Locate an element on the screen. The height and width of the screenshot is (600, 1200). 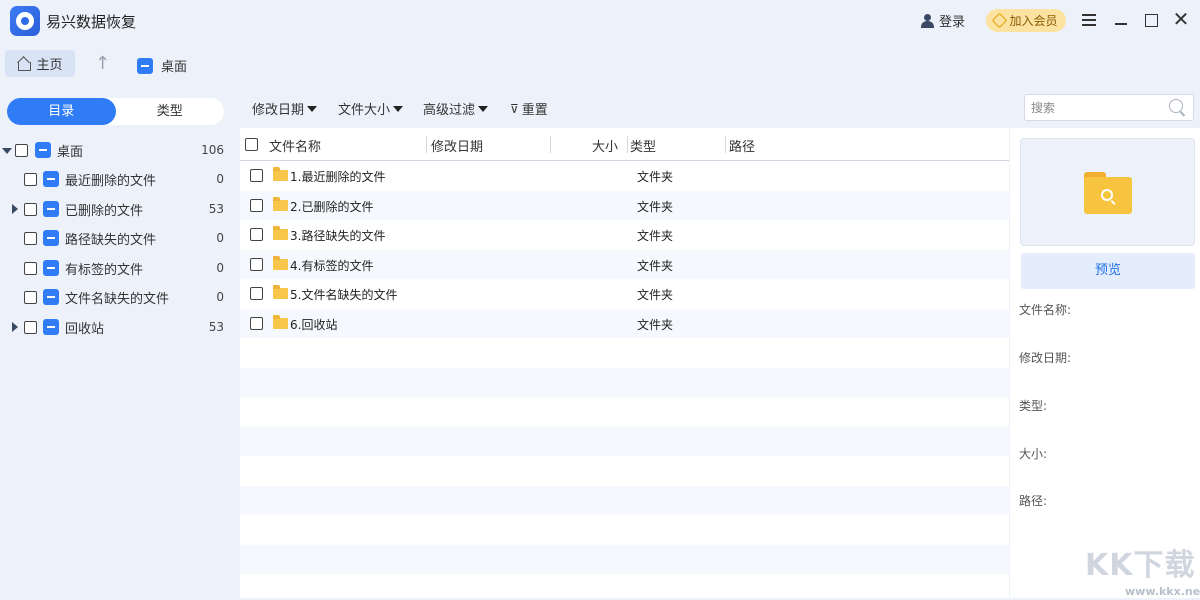
table-header: 文件名称 修改日期 大小 类型 路径 is located at coordinates (624, 144).